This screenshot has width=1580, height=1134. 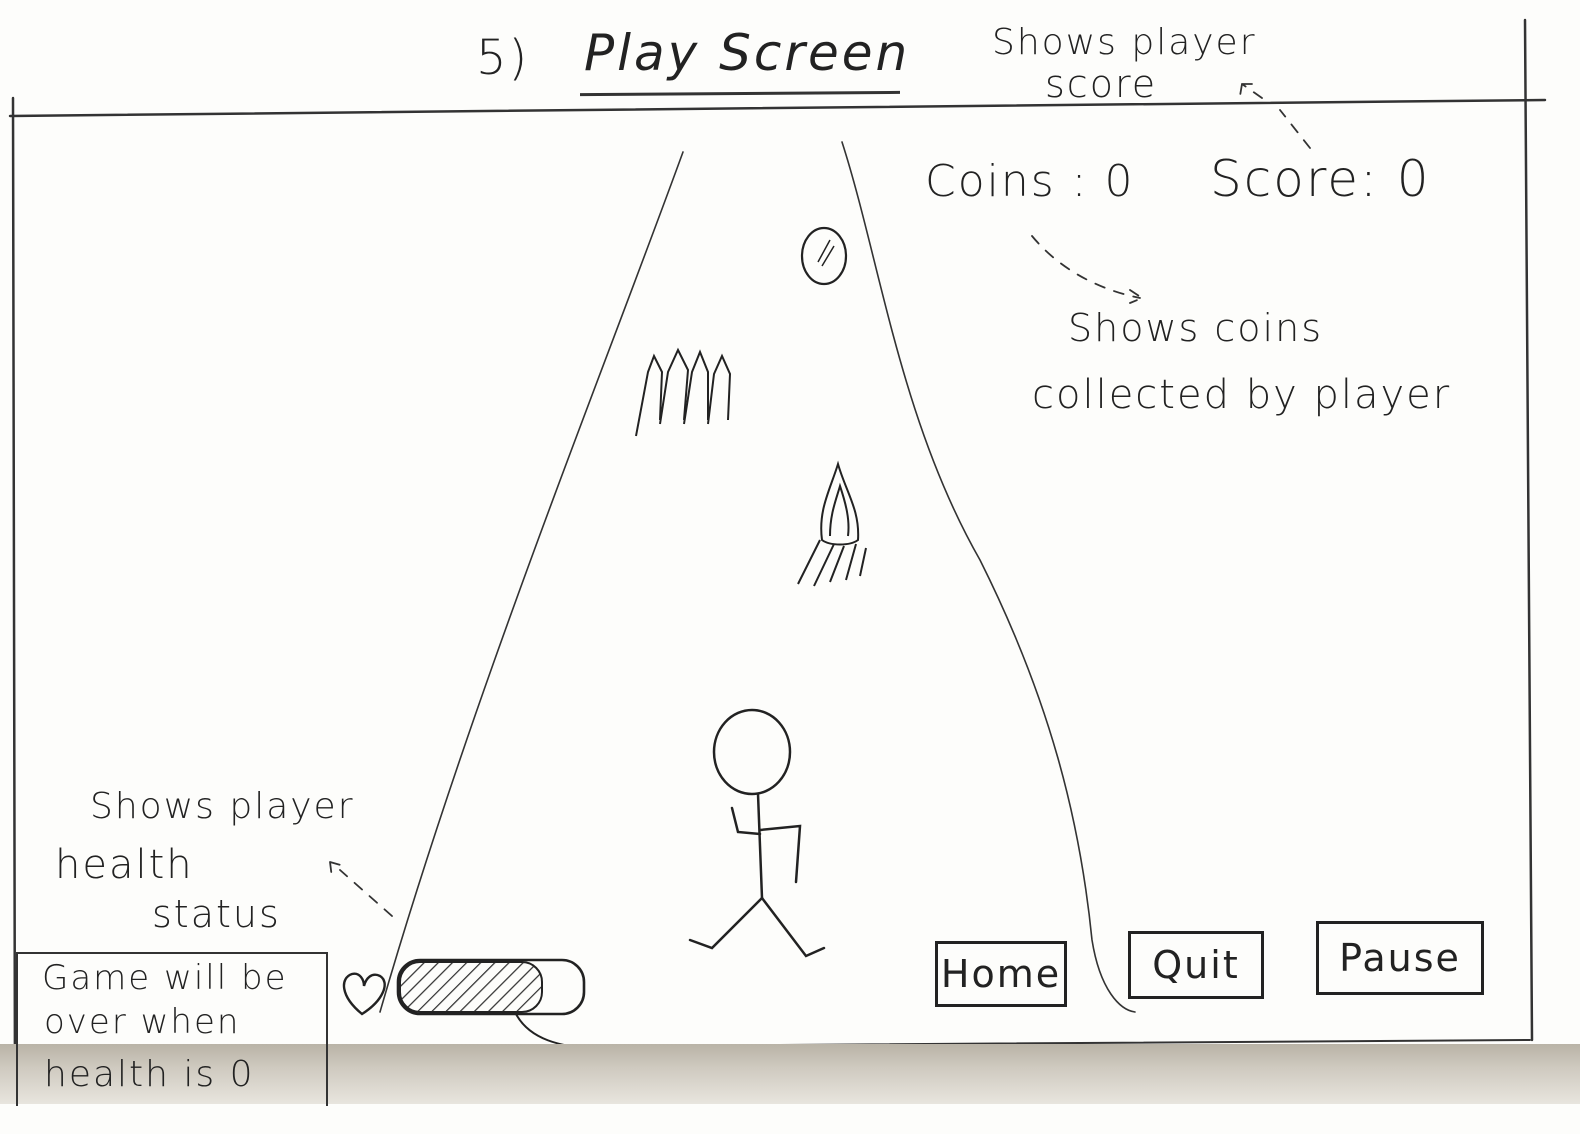 What do you see at coordinates (683, 392) in the screenshot?
I see `spikes-obstacle` at bounding box center [683, 392].